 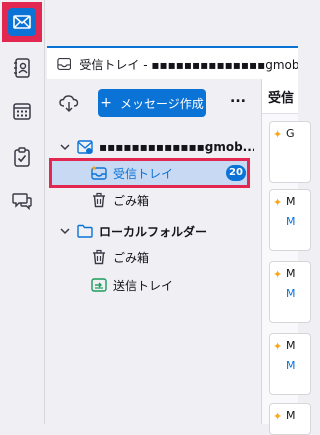 What do you see at coordinates (154, 200) in the screenshot?
I see `folder-row-trash: ごみ箱` at bounding box center [154, 200].